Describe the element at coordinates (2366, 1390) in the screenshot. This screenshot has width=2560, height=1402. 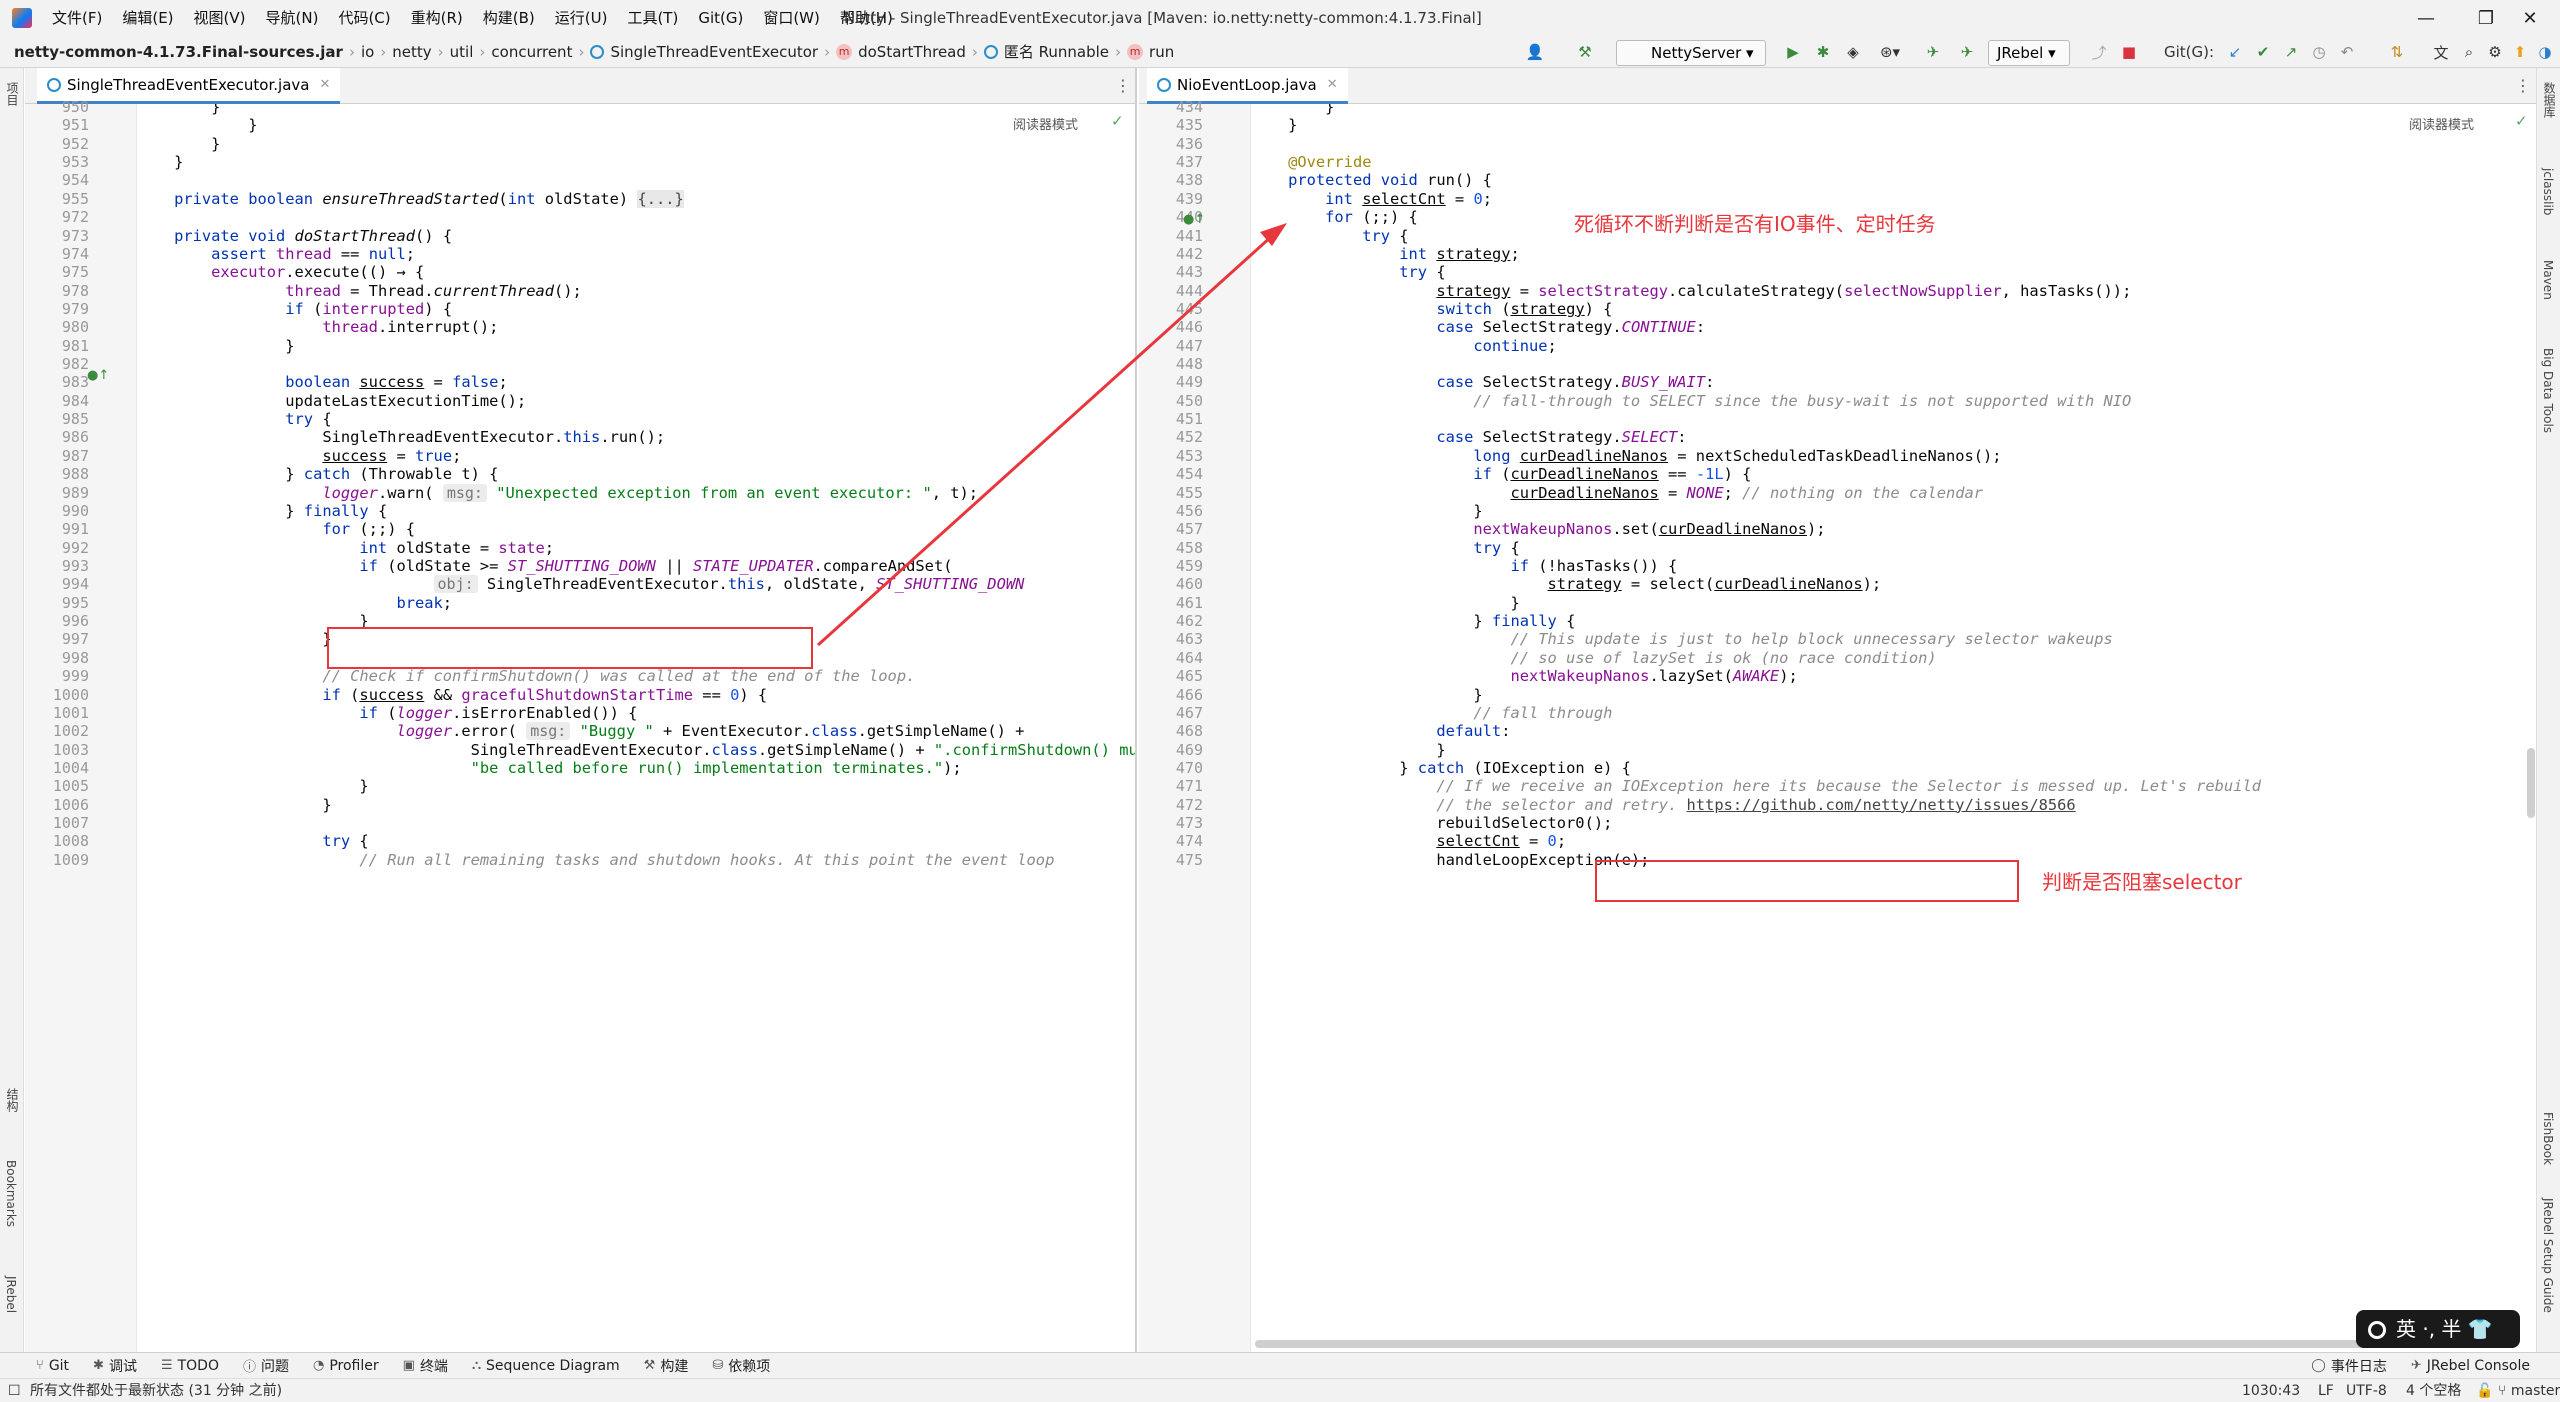
I see `file-encoding: UTF-8` at that location.